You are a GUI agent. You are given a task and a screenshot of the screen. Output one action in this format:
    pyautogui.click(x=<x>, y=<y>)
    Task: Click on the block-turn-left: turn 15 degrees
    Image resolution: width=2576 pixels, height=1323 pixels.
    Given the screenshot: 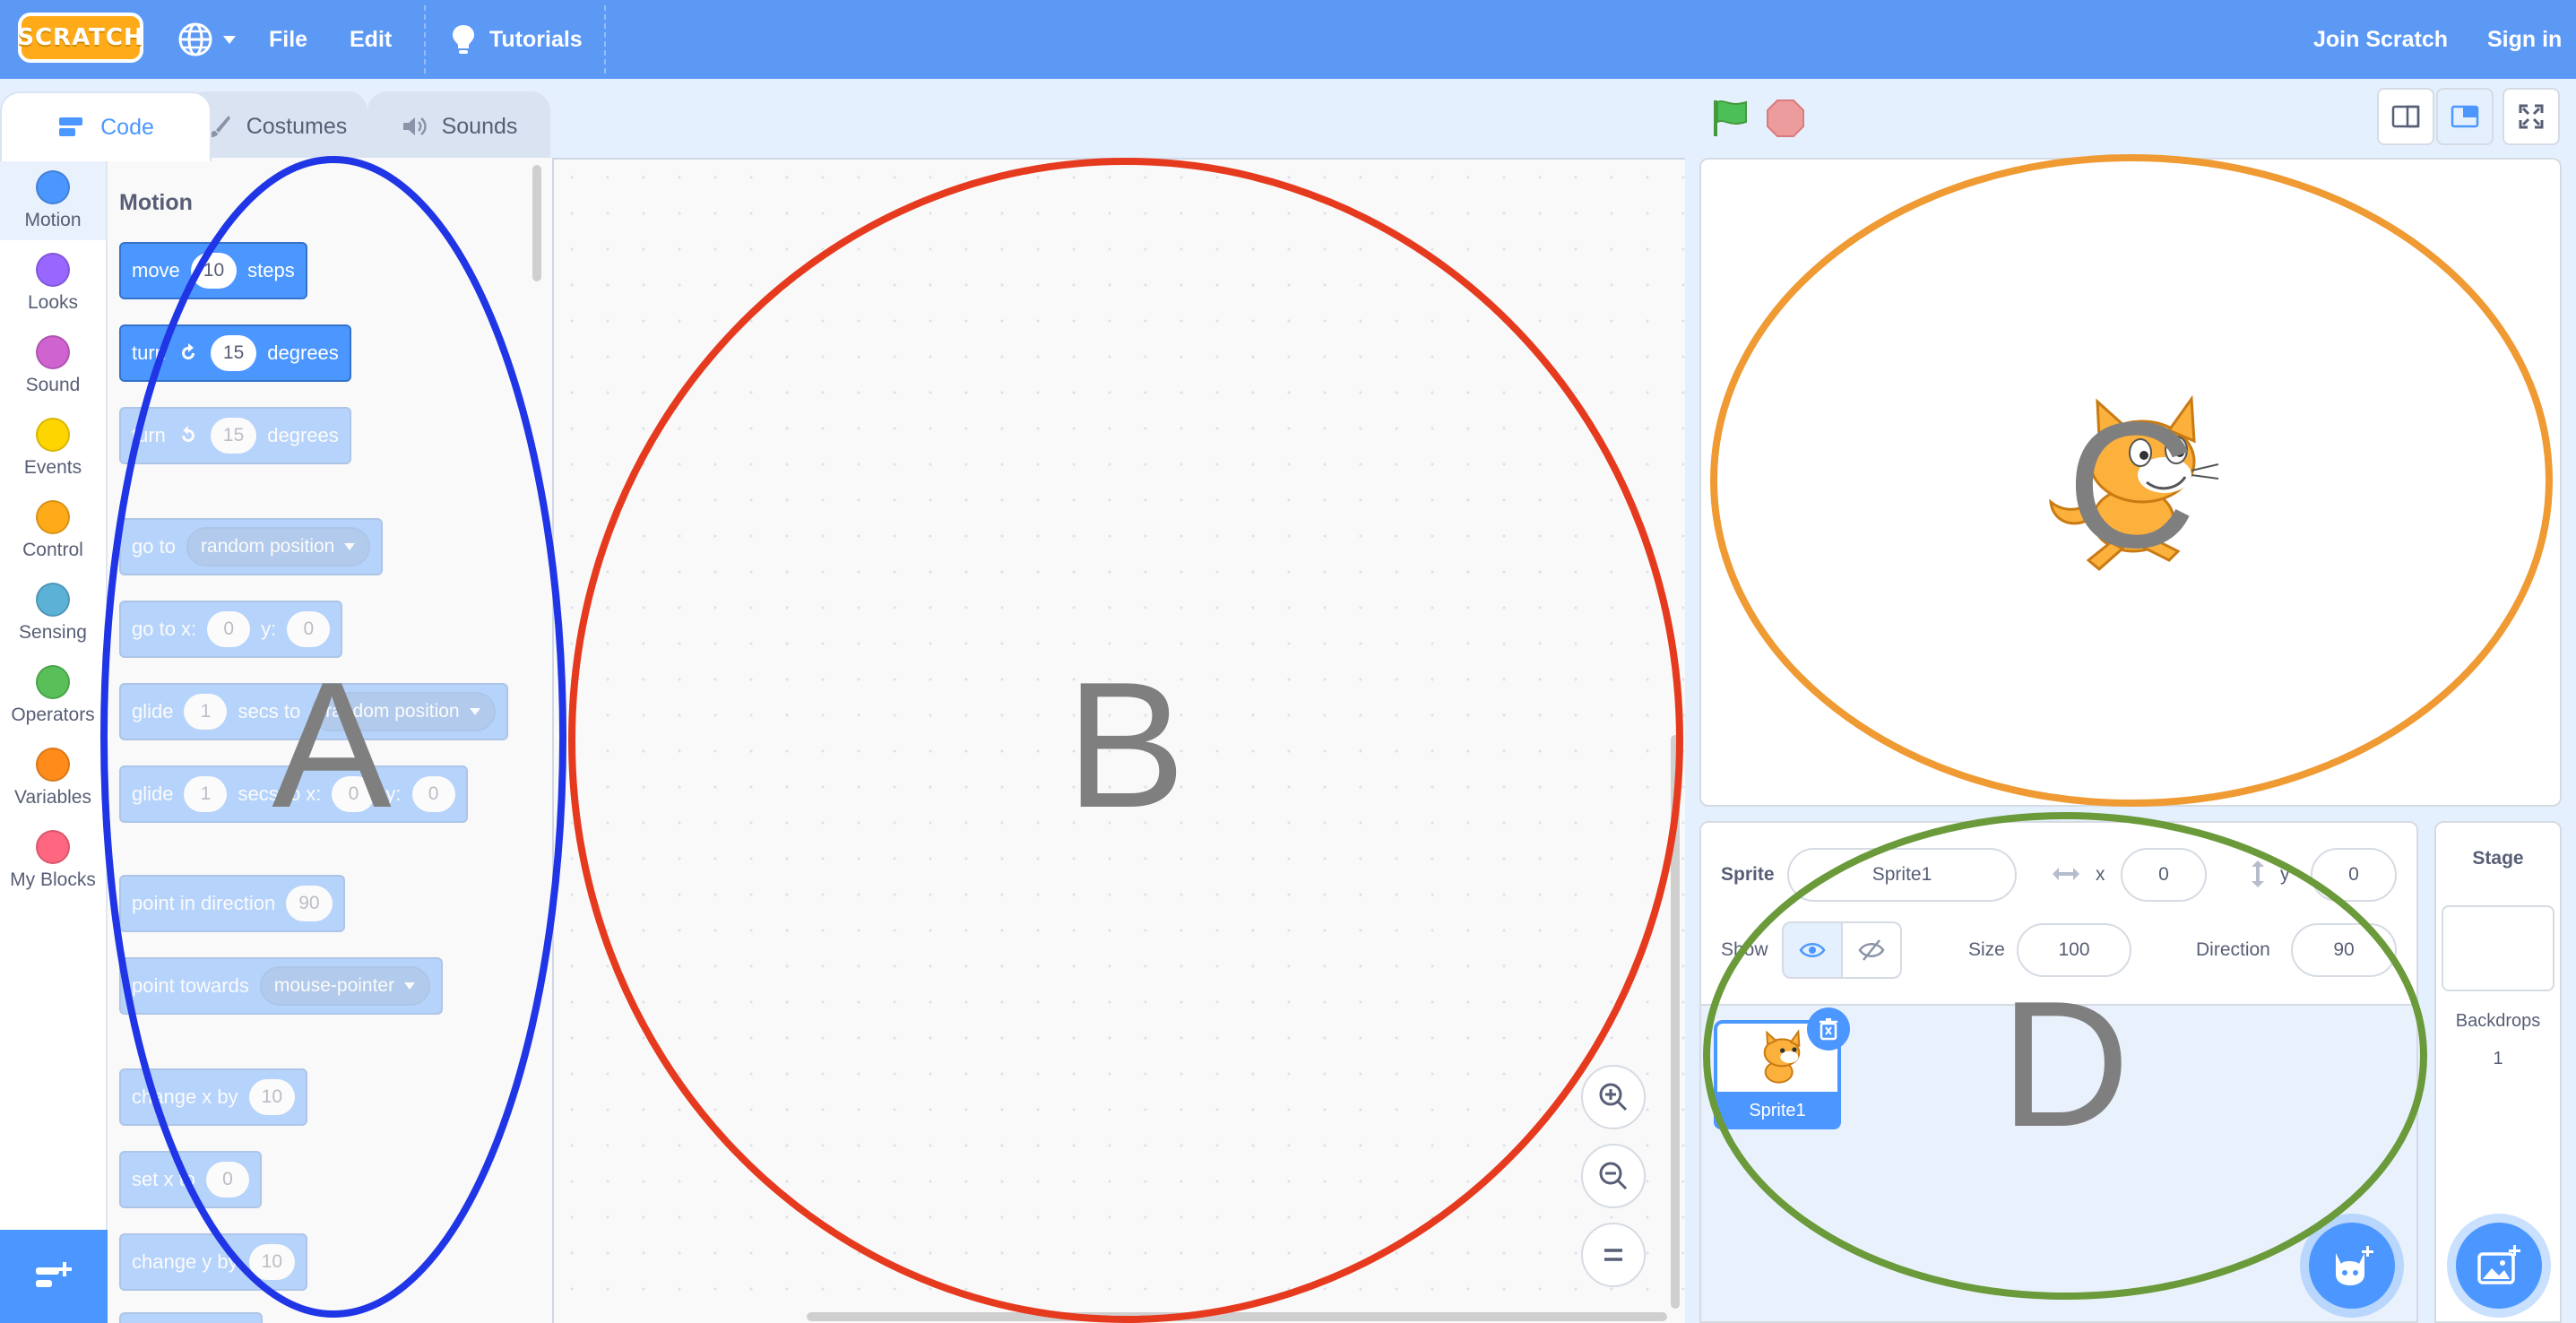 What is the action you would take?
    pyautogui.click(x=235, y=435)
    